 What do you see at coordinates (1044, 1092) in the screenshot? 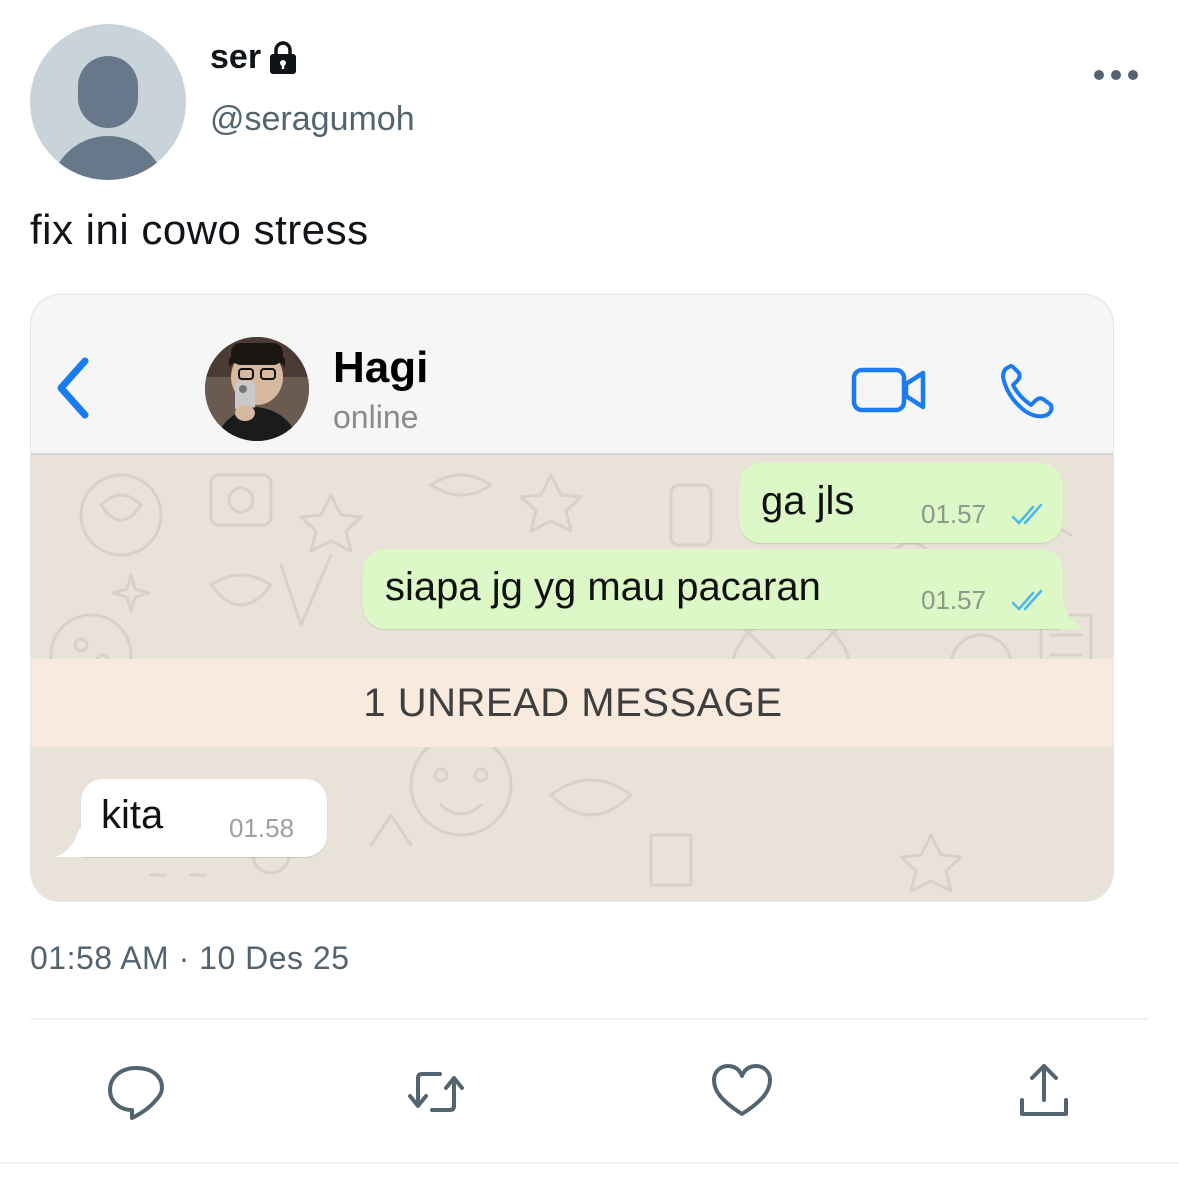
I see `share-icon` at bounding box center [1044, 1092].